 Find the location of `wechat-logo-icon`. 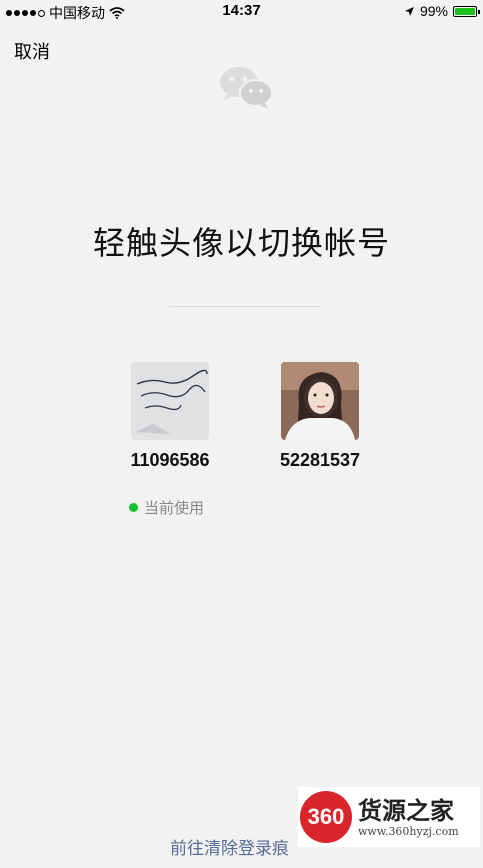

wechat-logo-icon is located at coordinates (246, 88).